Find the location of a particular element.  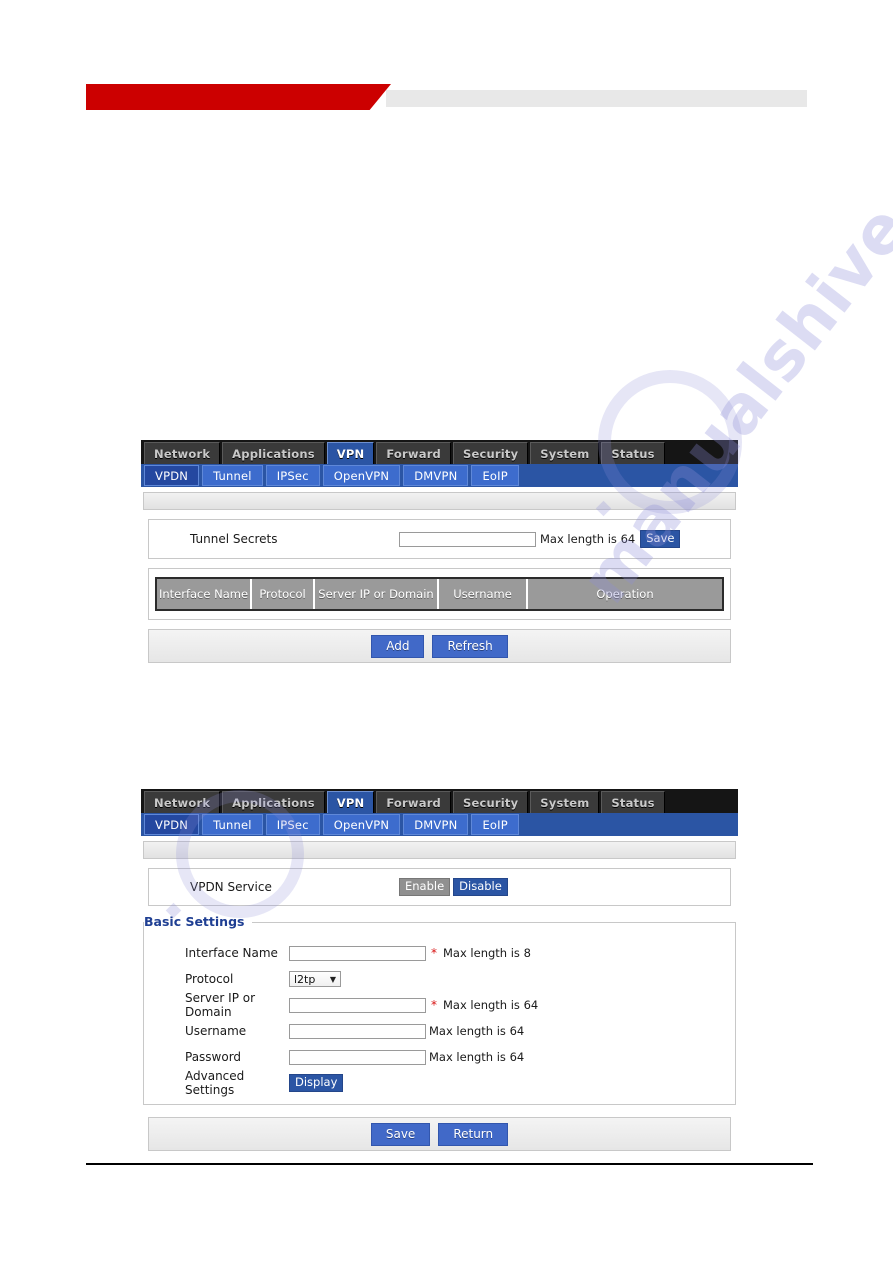

required-asterisk-server-ip-or-domain: * is located at coordinates (434, 1005).